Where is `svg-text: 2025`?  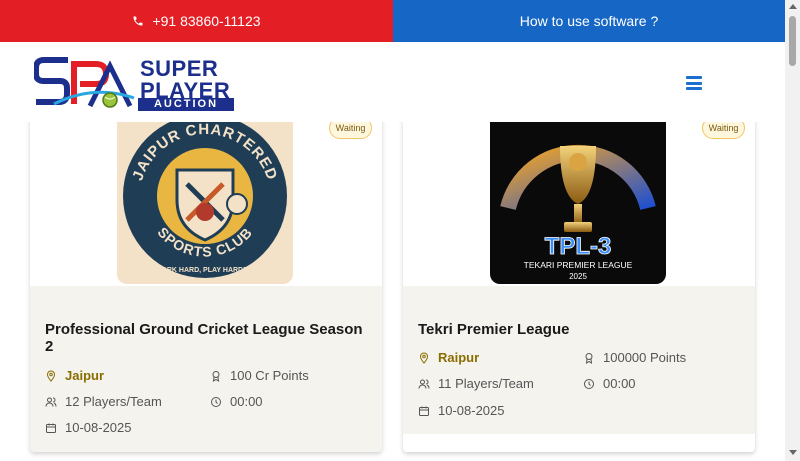 svg-text: 2025 is located at coordinates (578, 276).